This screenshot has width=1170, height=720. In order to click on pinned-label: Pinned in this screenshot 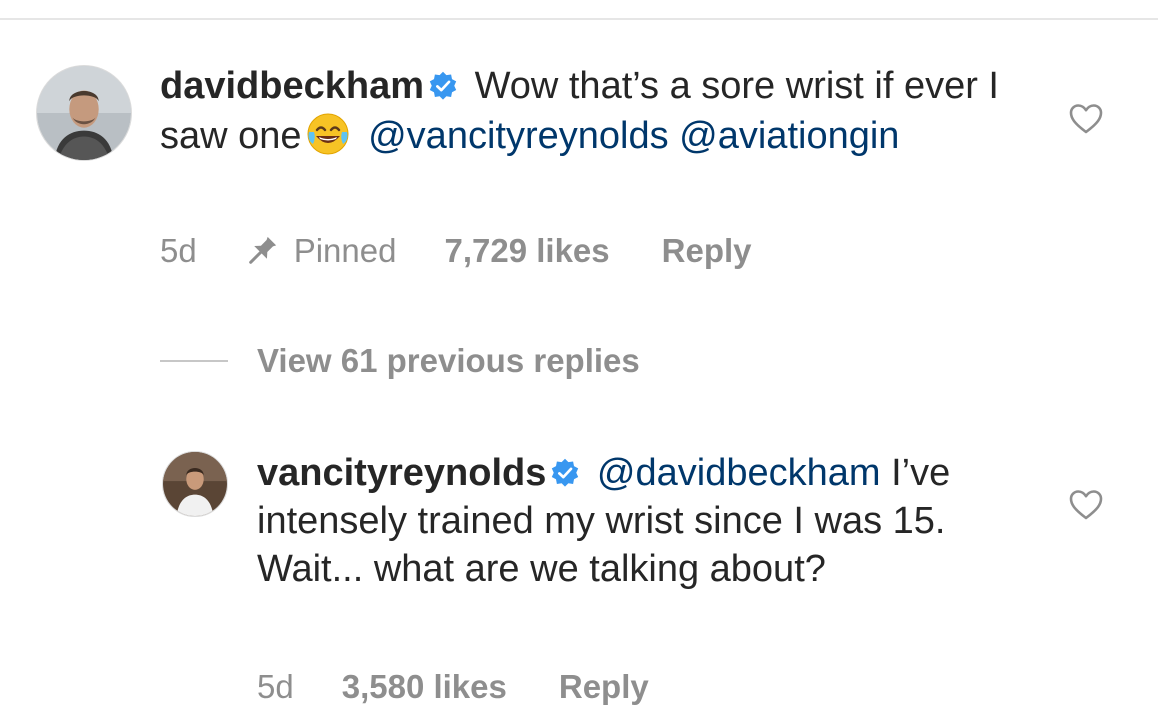, I will do `click(345, 250)`.